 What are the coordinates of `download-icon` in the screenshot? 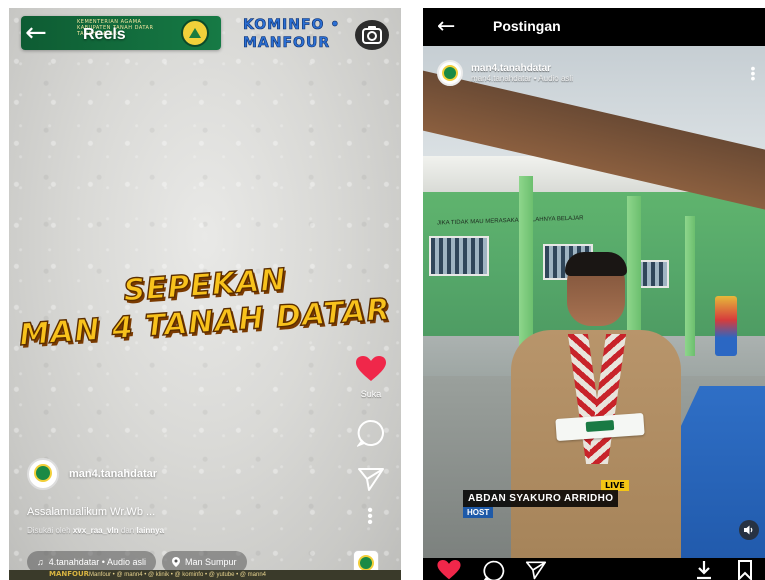 It's located at (704, 570).